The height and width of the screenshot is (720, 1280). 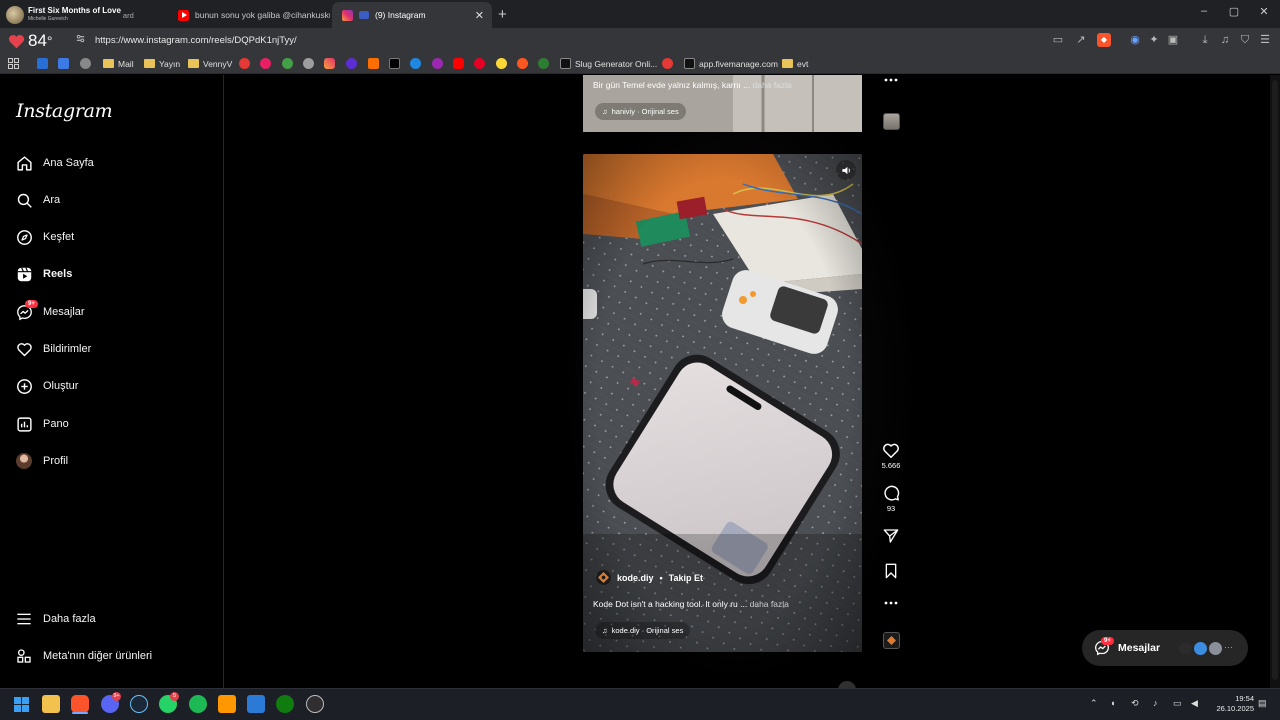 What do you see at coordinates (795, 63) in the screenshot?
I see `bookmark-evt: evt` at bounding box center [795, 63].